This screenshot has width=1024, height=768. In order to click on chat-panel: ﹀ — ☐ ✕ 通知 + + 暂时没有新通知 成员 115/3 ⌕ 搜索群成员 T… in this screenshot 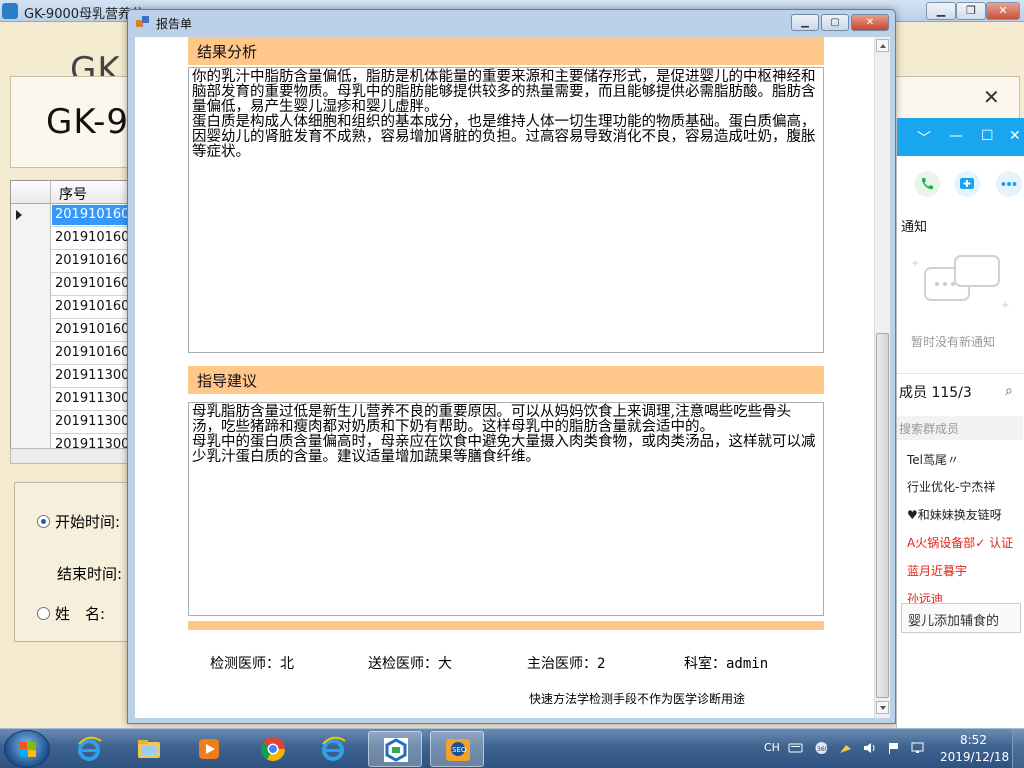, I will do `click(960, 423)`.